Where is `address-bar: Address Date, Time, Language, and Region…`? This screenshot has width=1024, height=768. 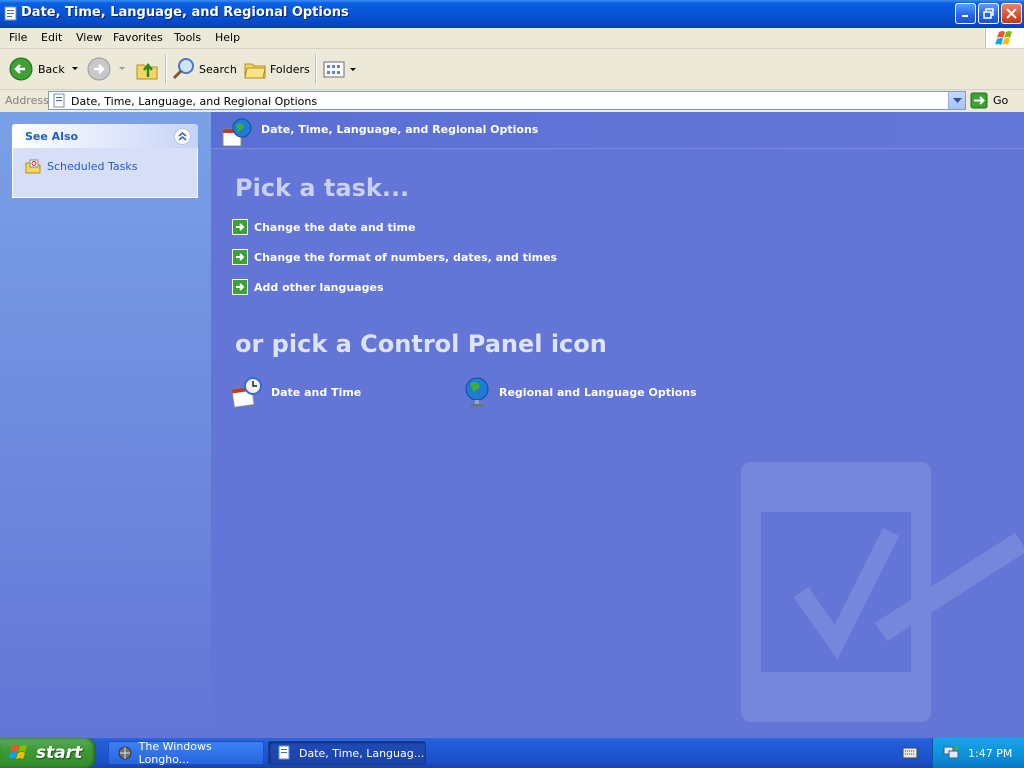 address-bar: Address Date, Time, Language, and Region… is located at coordinates (512, 101).